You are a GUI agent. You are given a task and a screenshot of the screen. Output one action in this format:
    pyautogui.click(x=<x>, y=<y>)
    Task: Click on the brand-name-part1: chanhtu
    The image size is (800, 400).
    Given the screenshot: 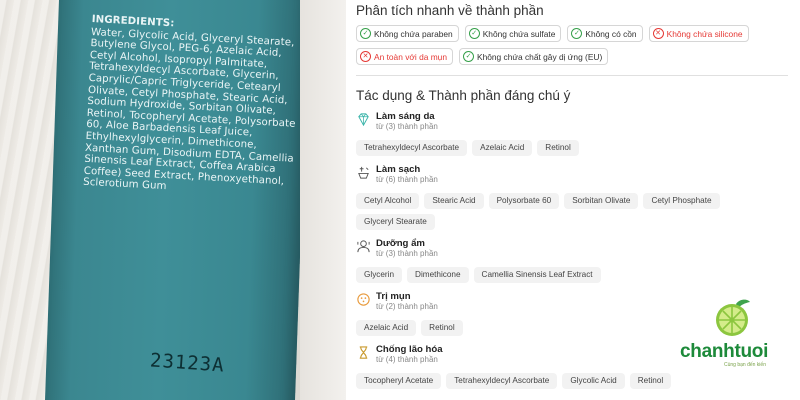 What is the action you would take?
    pyautogui.click(x=716, y=351)
    